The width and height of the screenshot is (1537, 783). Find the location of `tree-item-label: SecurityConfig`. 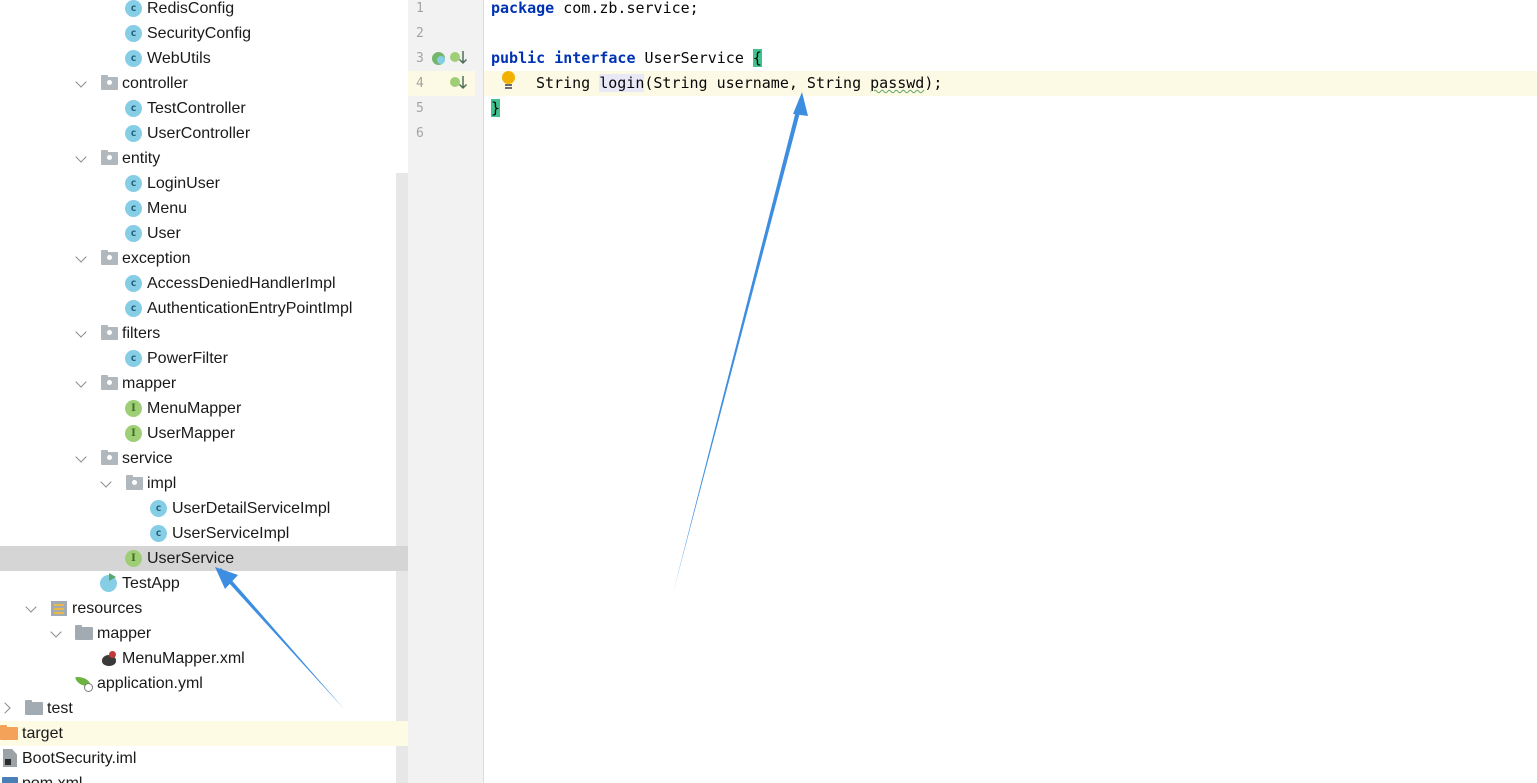

tree-item-label: SecurityConfig is located at coordinates (199, 33).